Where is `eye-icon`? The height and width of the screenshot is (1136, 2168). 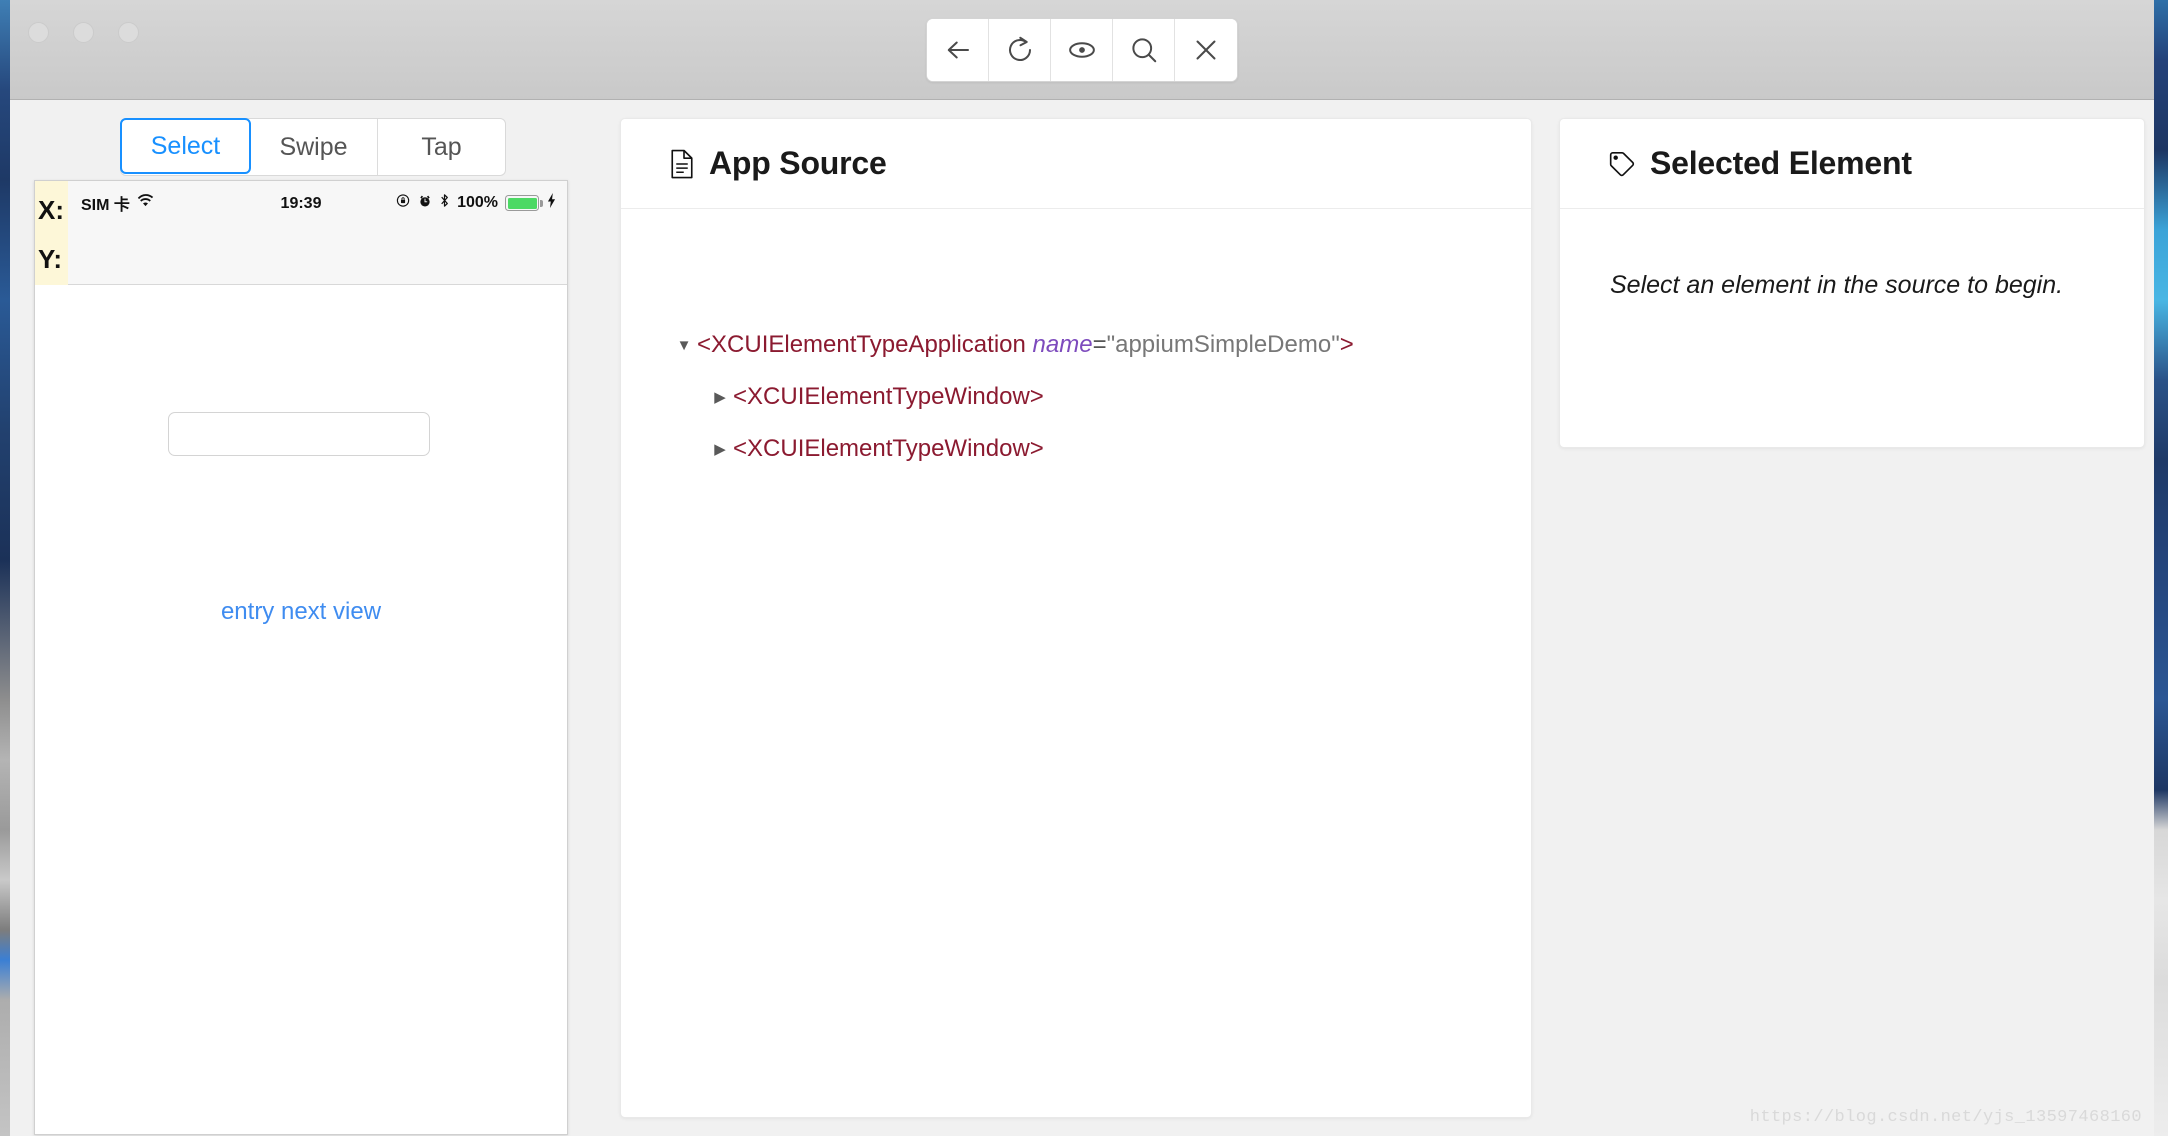
eye-icon is located at coordinates (1082, 50).